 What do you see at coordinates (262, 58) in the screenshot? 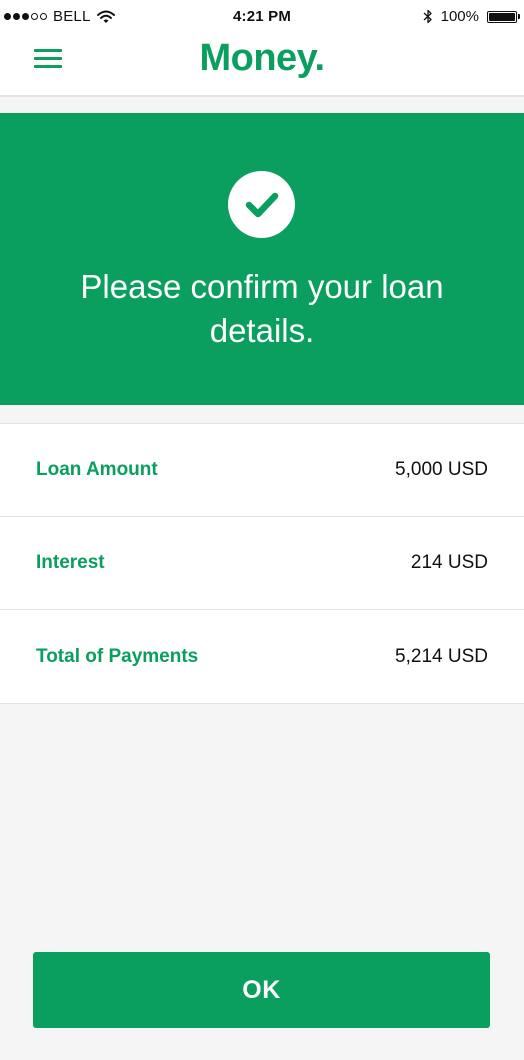
I see `brand-logo: Money.` at bounding box center [262, 58].